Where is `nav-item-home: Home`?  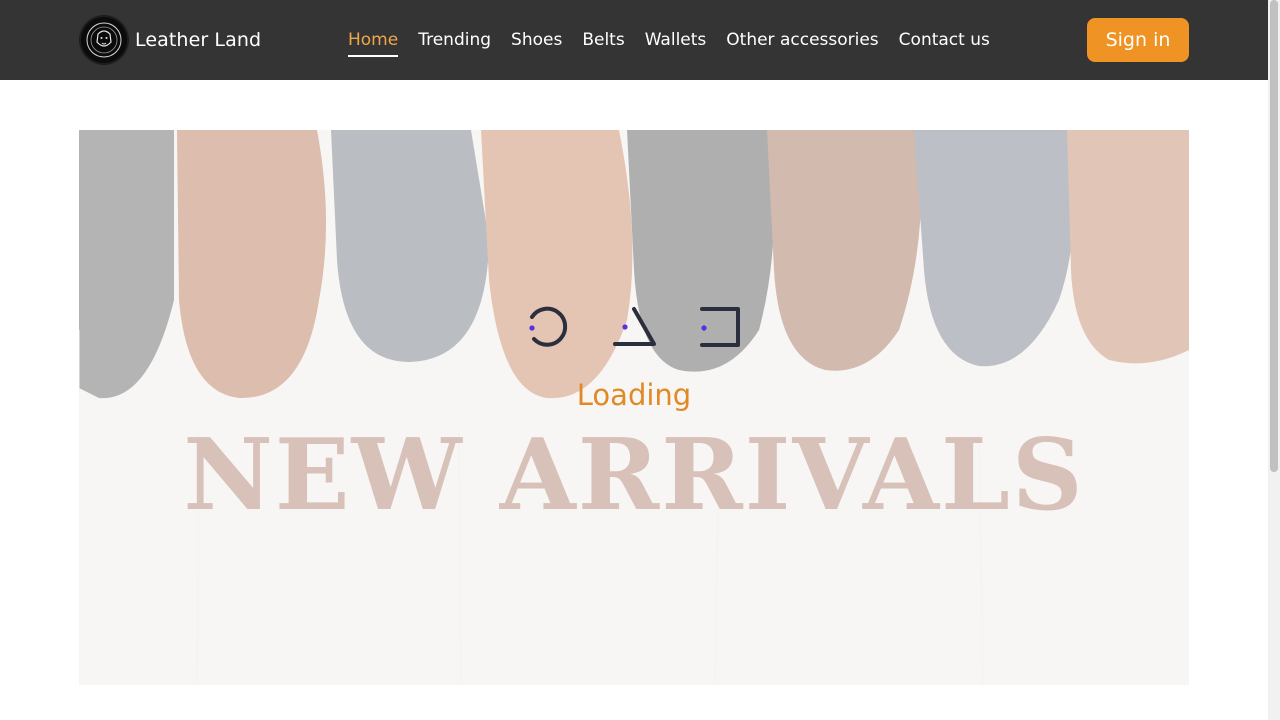
nav-item-home: Home is located at coordinates (373, 42).